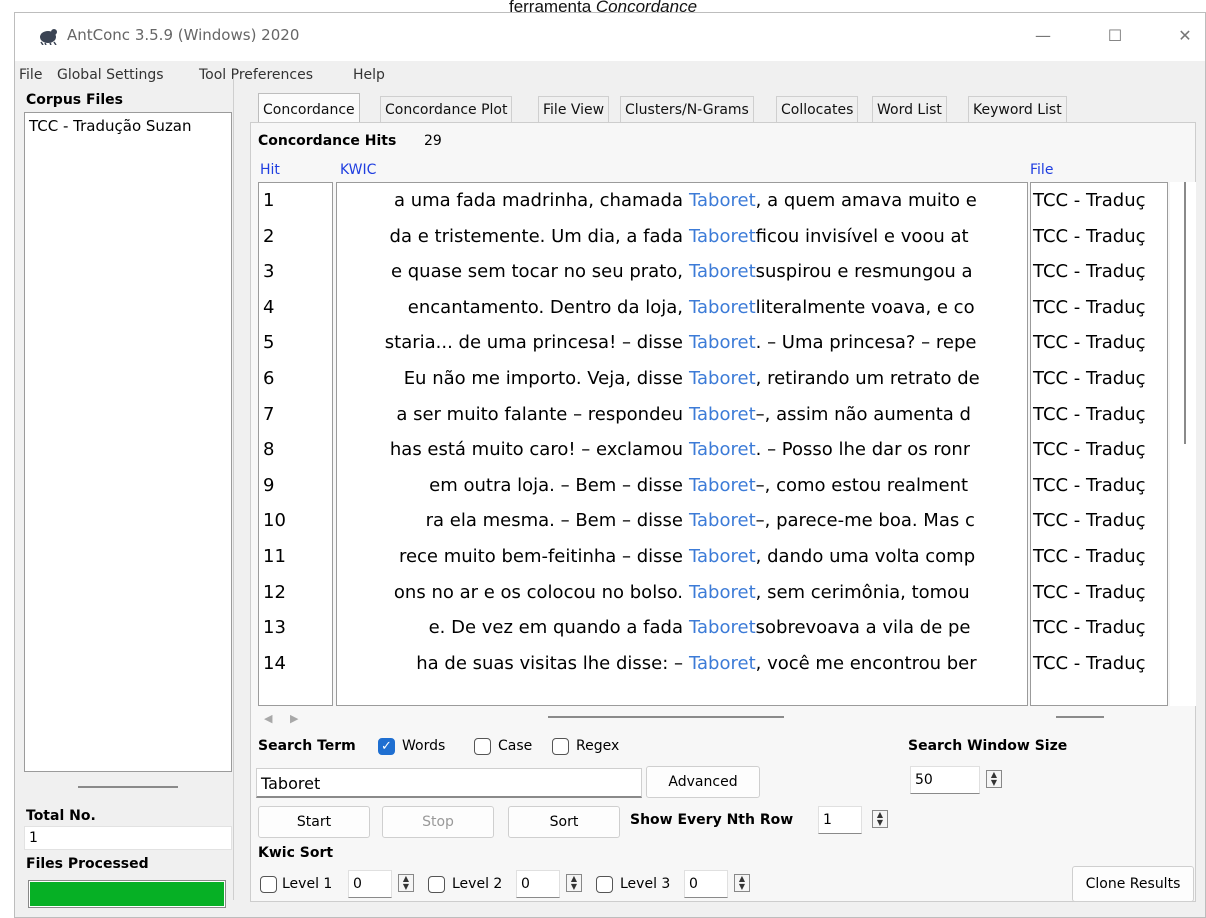 This screenshot has width=1206, height=918. Describe the element at coordinates (449, 783) in the screenshot. I see `search-term-input: Taboret` at that location.